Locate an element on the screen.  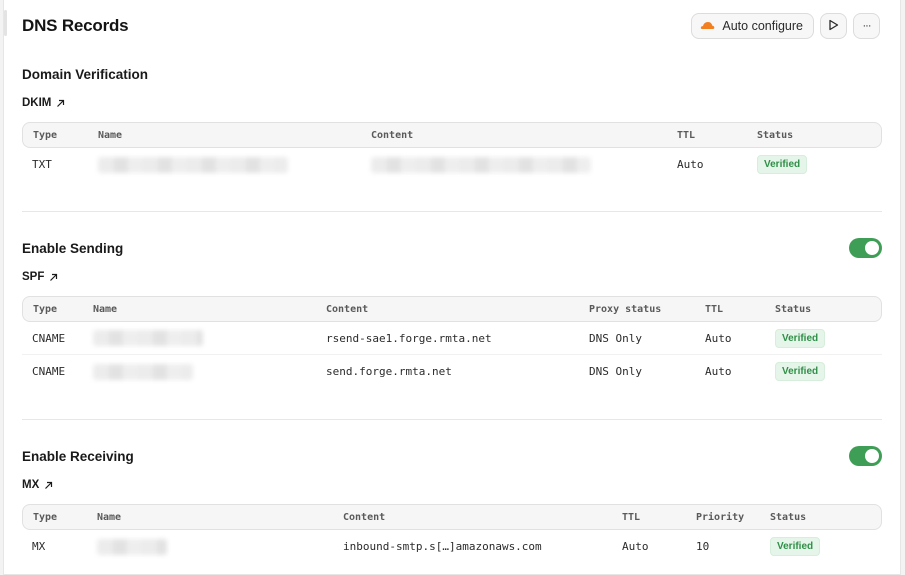
play-icon is located at coordinates (833, 26).